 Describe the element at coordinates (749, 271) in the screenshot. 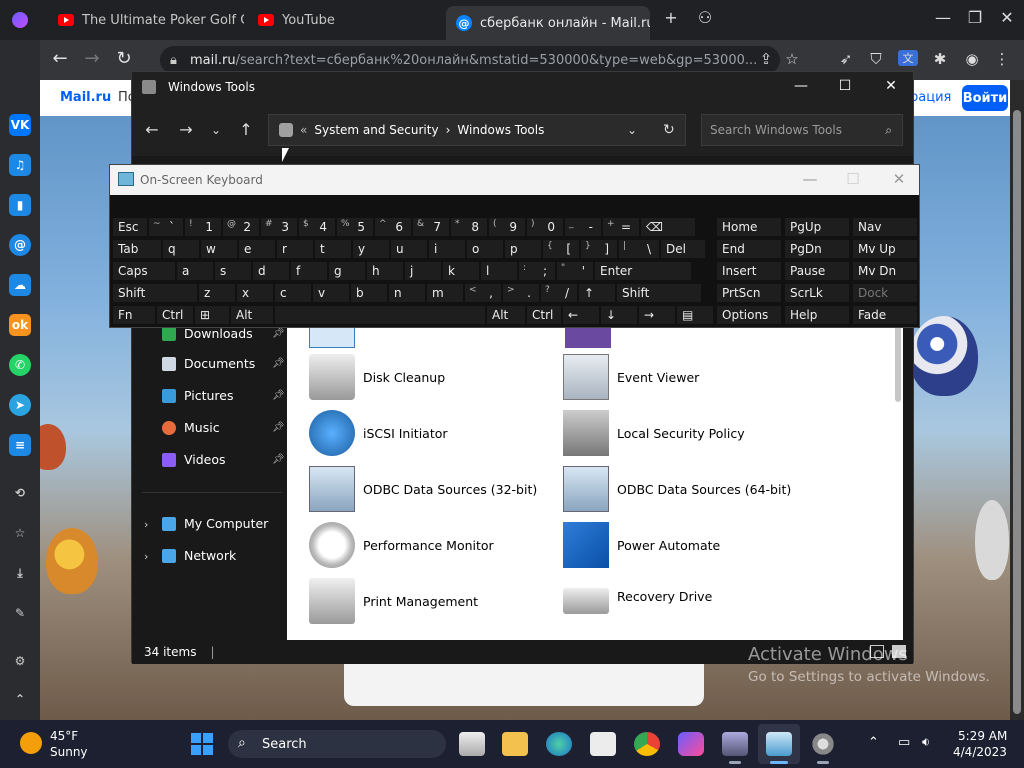

I see `osk-nav-key: Insert` at that location.